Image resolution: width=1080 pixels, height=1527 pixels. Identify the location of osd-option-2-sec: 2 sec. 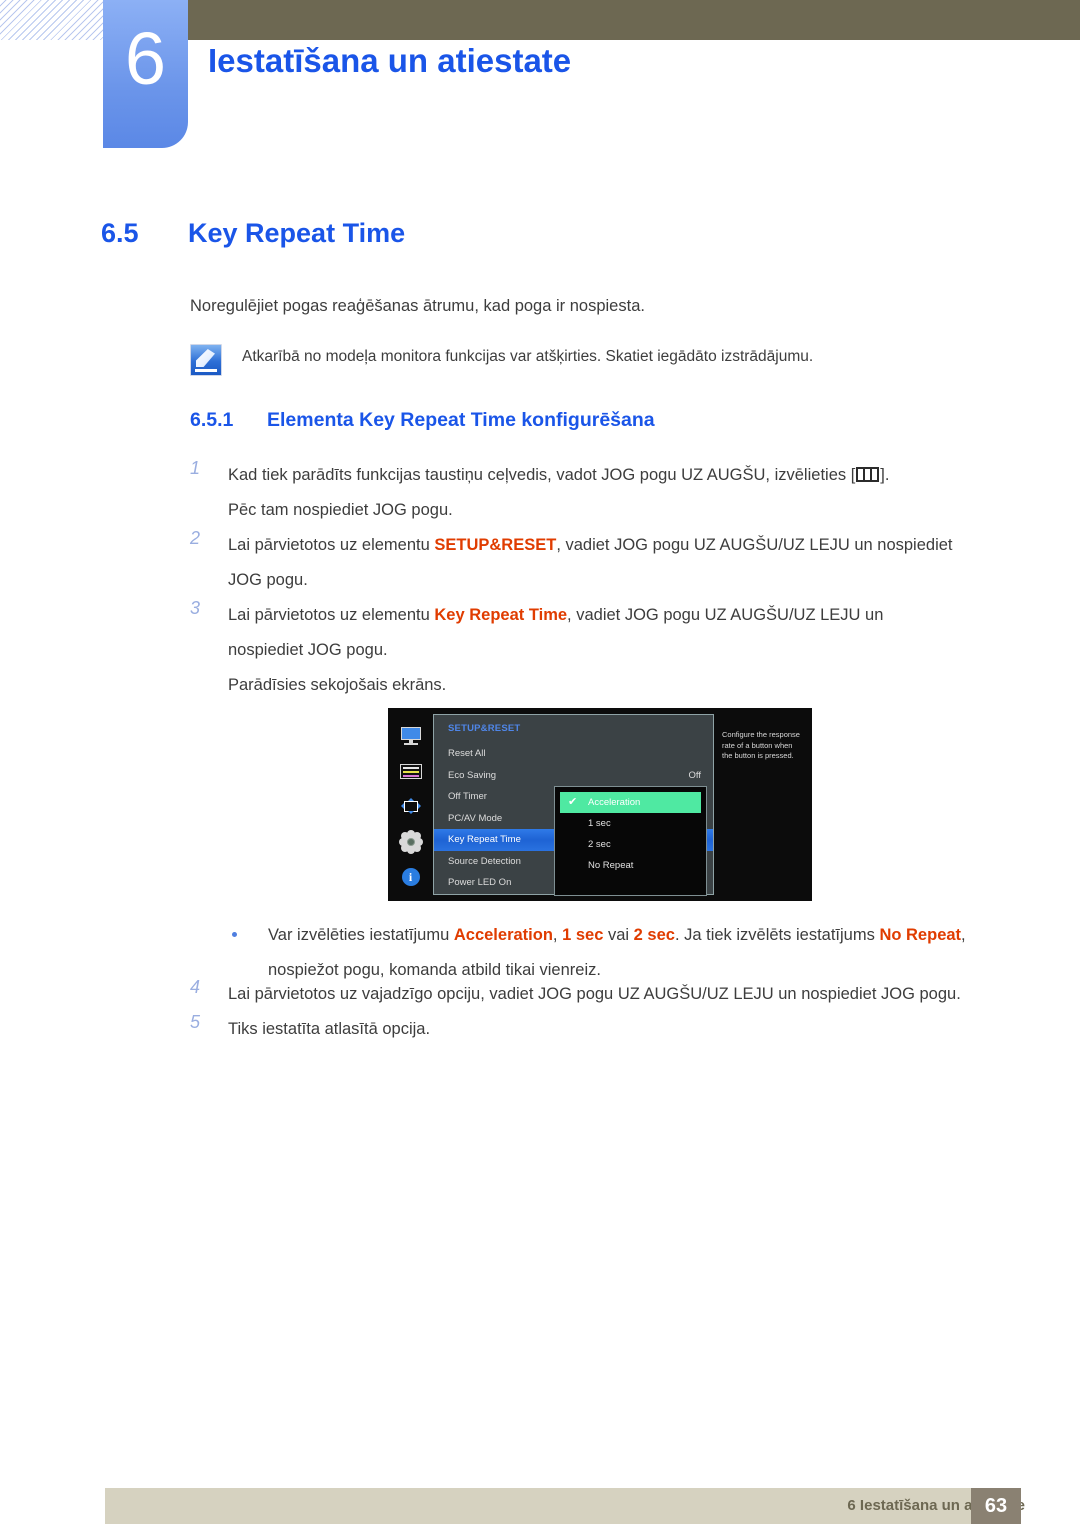
(630, 844).